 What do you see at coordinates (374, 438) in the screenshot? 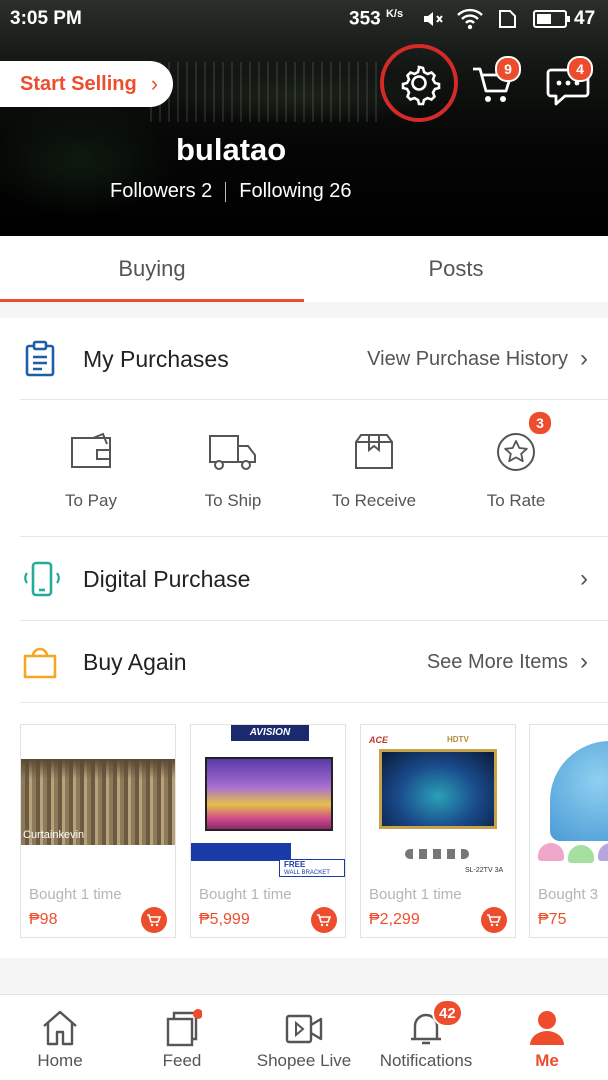
I see `box-icon` at bounding box center [374, 438].